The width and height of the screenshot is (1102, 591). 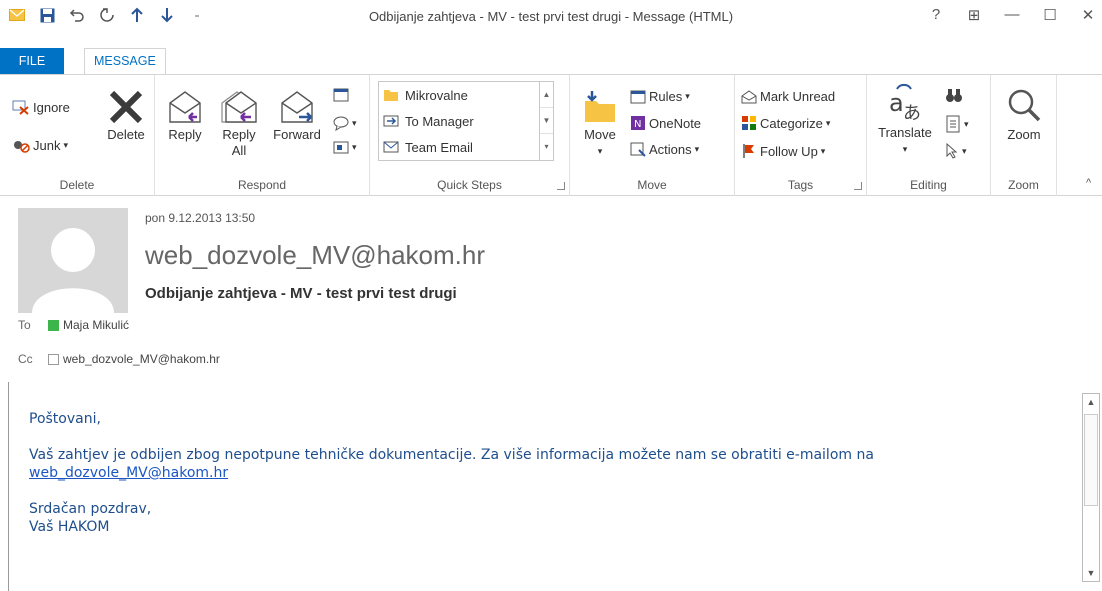 I want to click on select-button: ▾, so click(x=956, y=151).